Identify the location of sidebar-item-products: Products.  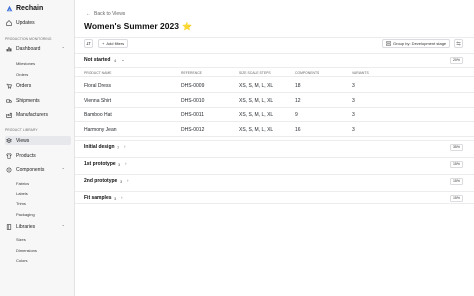
(38, 155).